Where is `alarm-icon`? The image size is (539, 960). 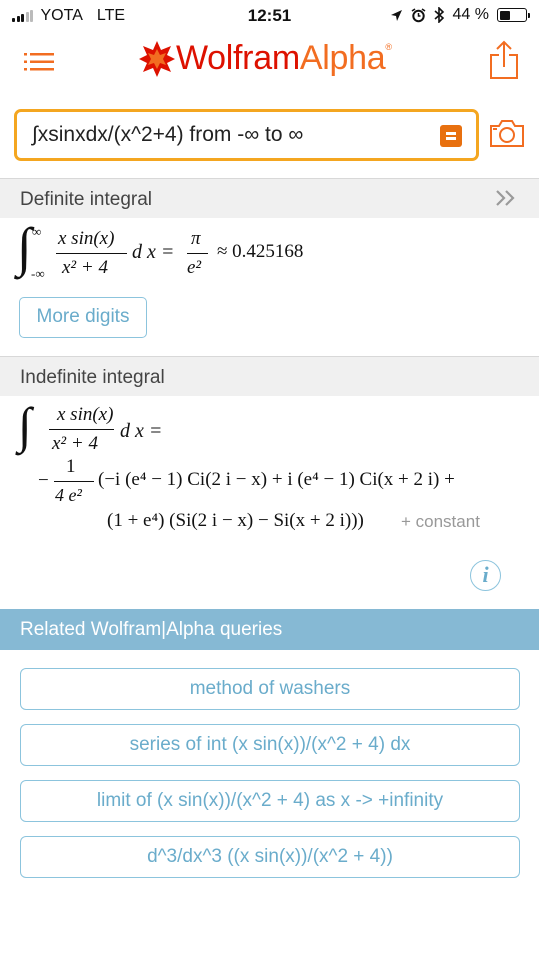
alarm-icon is located at coordinates (418, 14).